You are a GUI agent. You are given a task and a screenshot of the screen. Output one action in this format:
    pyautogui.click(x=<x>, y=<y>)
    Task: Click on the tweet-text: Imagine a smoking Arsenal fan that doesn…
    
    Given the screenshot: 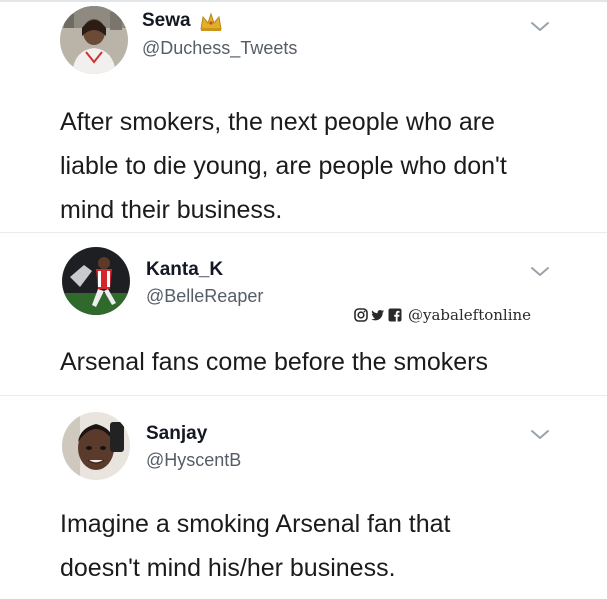 What is the action you would take?
    pyautogui.click(x=255, y=546)
    